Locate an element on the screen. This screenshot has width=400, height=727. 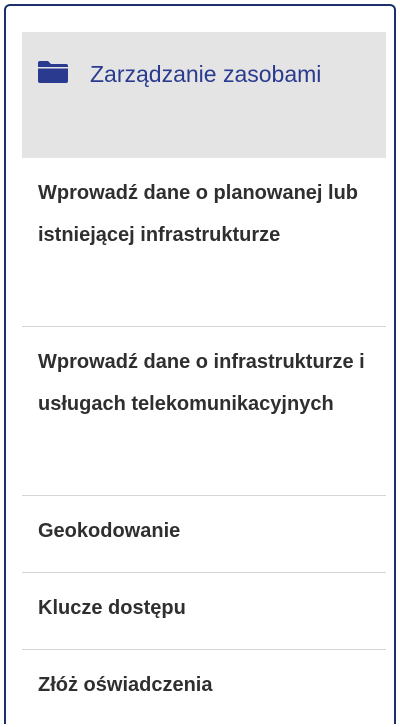
menu-header-label: Zarządzanie zasobami is located at coordinates (206, 74).